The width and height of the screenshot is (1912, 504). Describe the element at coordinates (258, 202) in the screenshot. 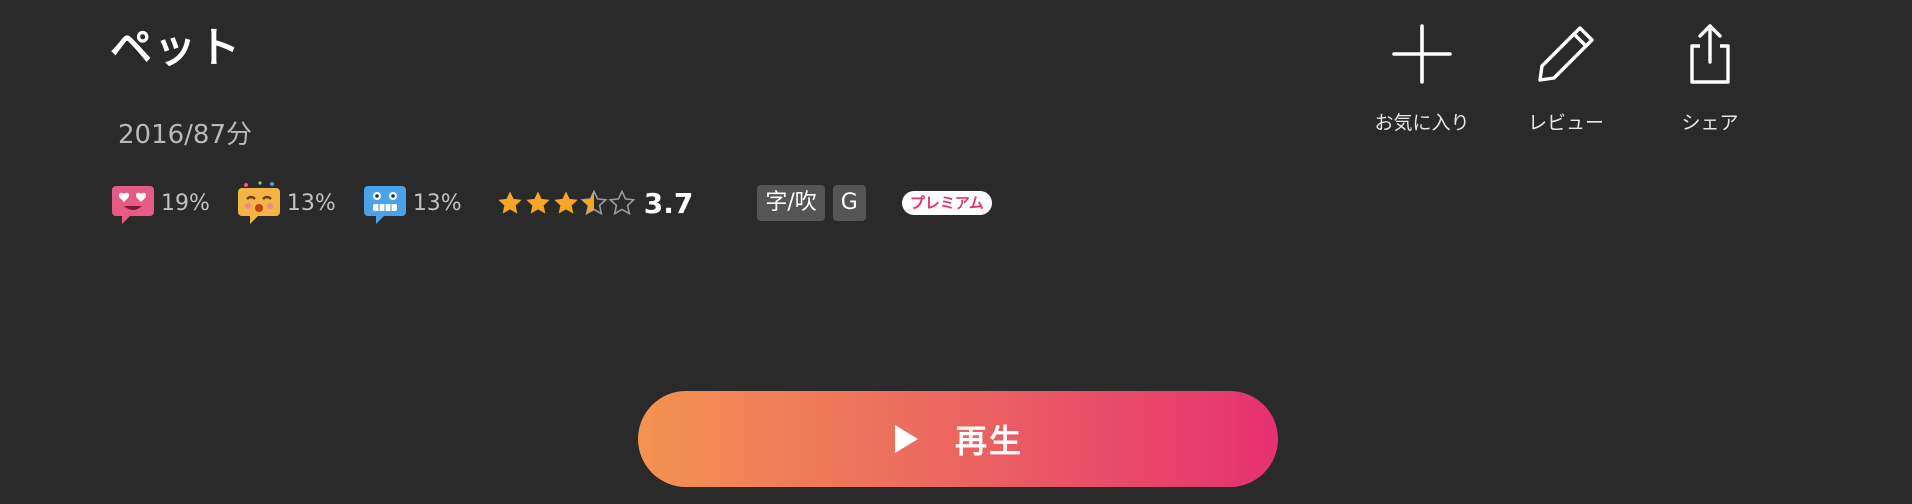

I see `party-emoji-icon` at that location.